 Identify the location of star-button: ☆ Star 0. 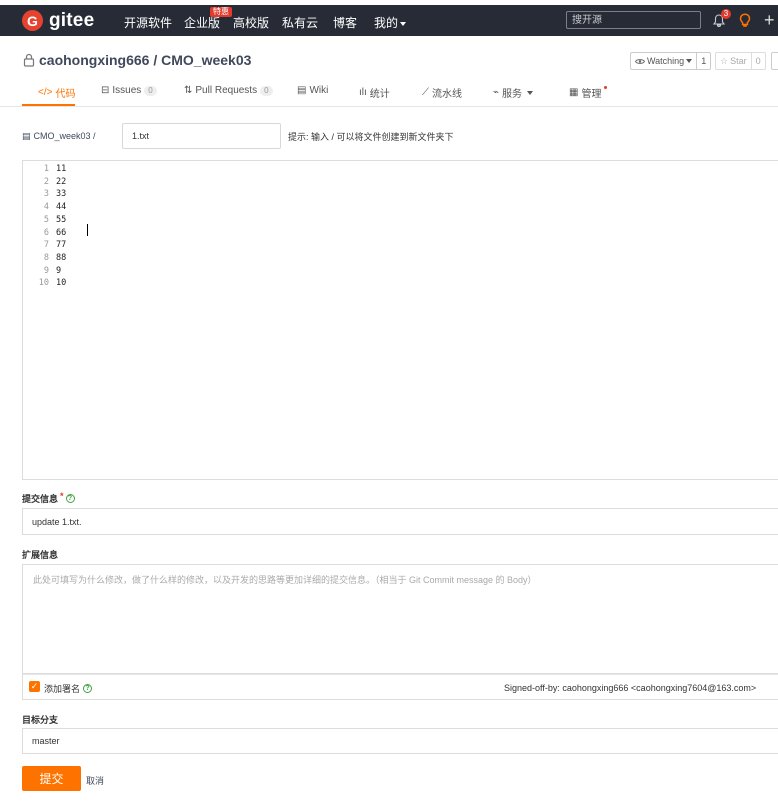
(740, 61).